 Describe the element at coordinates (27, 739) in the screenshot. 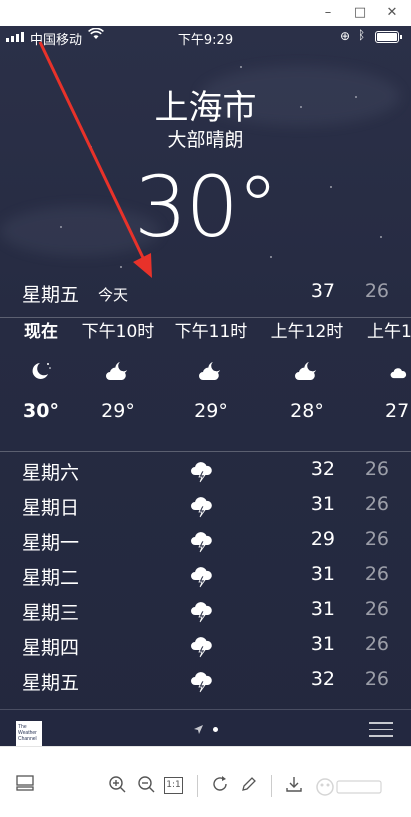

I see `logo-text: Channel` at that location.